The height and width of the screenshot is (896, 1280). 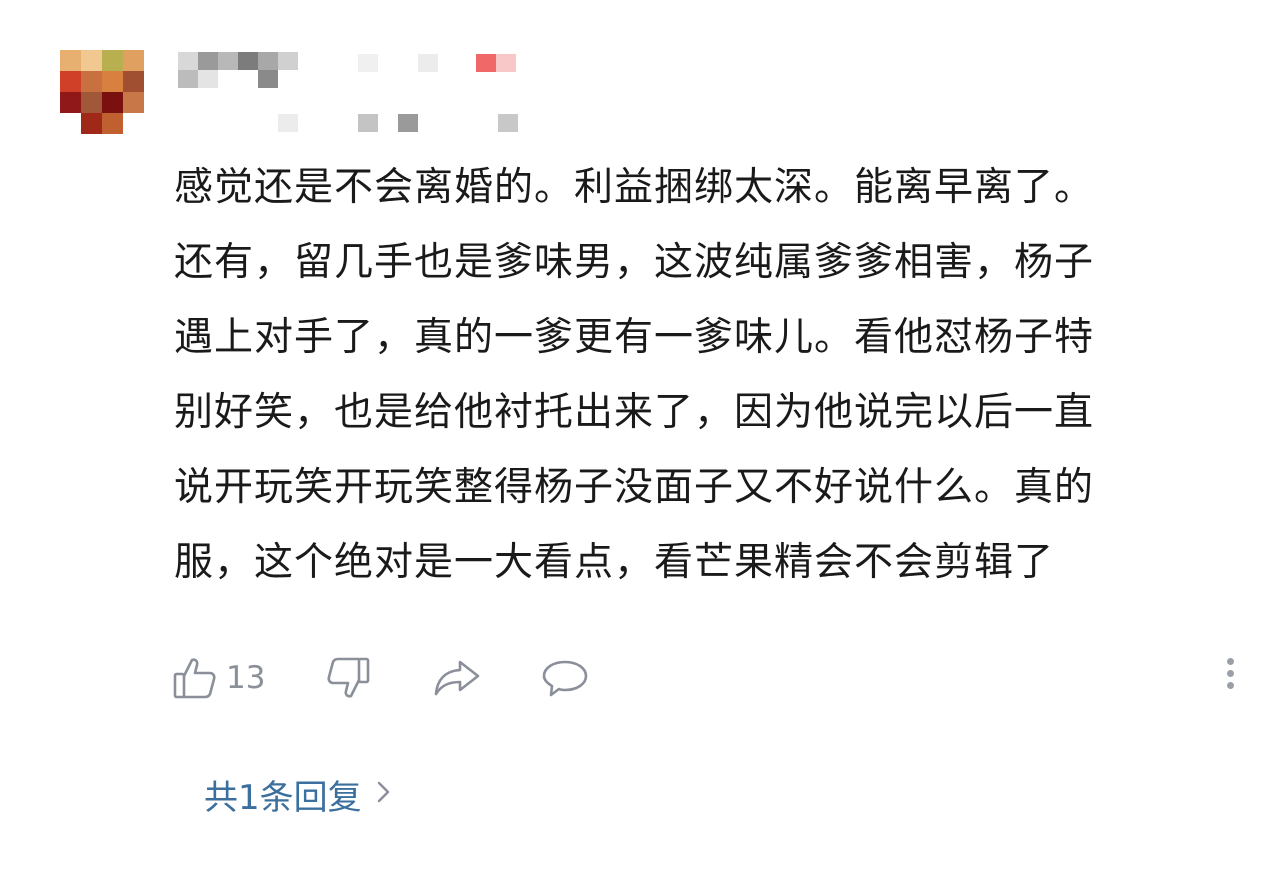 I want to click on like-button: 13, so click(x=217, y=678).